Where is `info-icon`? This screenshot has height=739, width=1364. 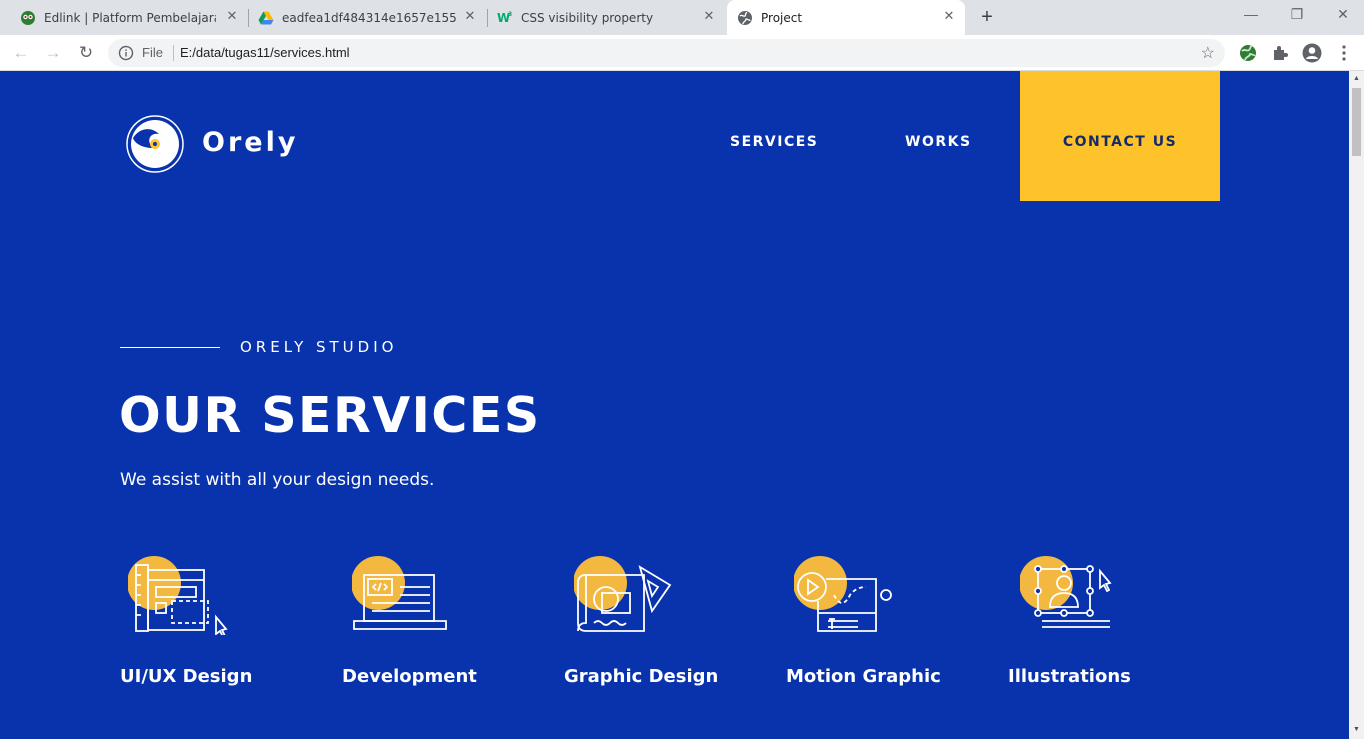
info-icon is located at coordinates (126, 53).